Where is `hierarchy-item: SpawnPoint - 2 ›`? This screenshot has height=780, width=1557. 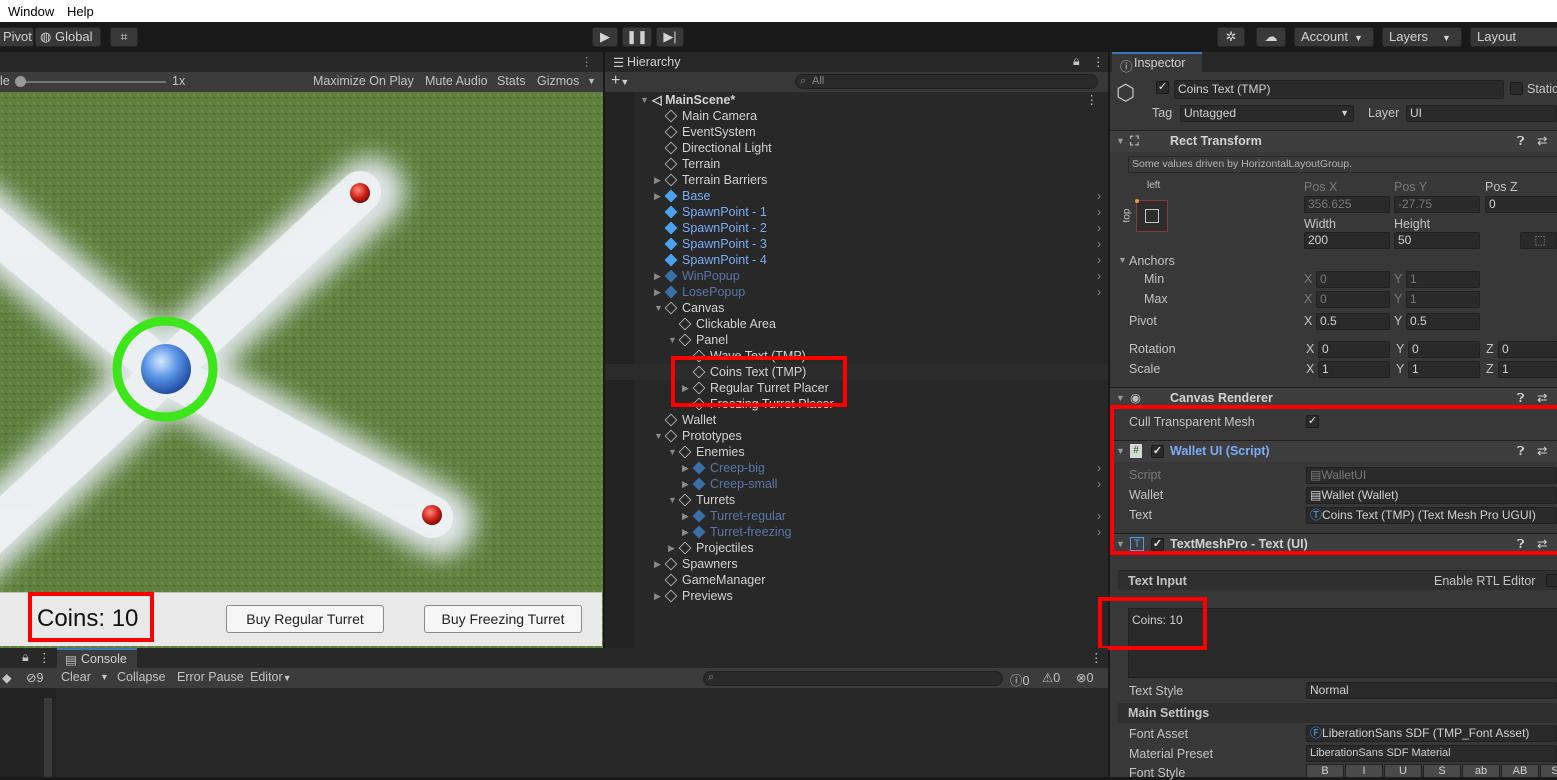 hierarchy-item: SpawnPoint - 2 › is located at coordinates (856, 228).